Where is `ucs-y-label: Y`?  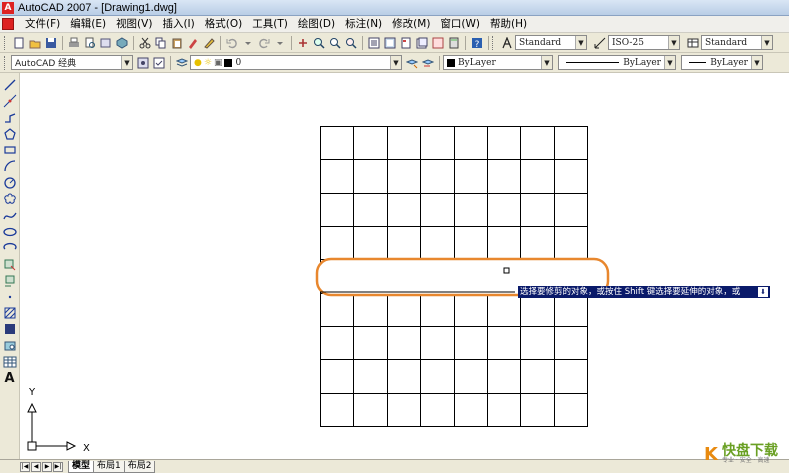
ucs-y-label: Y is located at coordinates (32, 392).